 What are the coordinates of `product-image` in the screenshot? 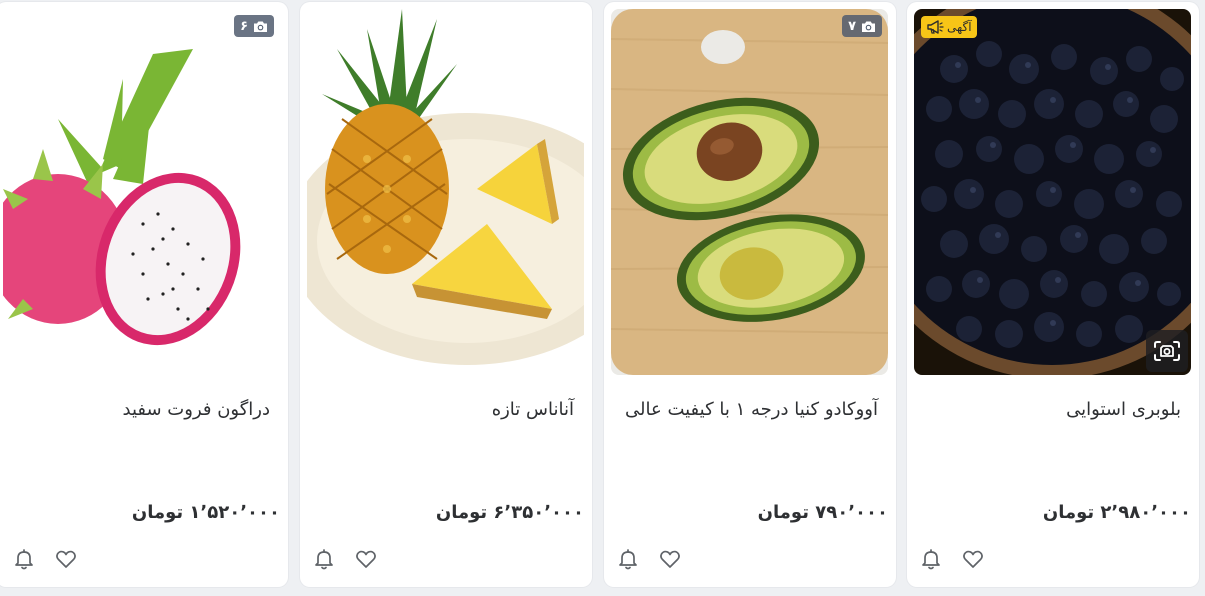 It's located at (445, 192).